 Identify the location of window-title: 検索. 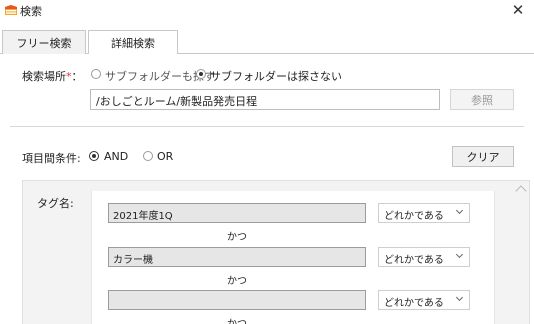
(31, 11).